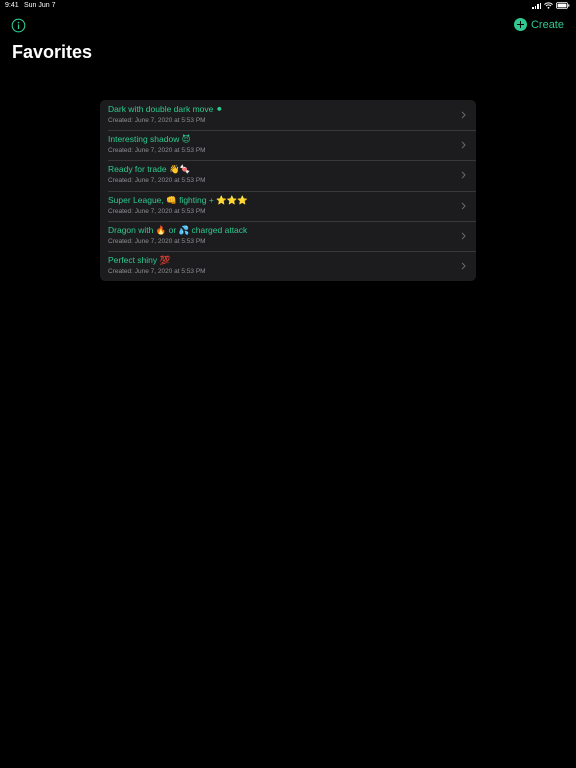  I want to click on signal-icon, so click(536, 5).